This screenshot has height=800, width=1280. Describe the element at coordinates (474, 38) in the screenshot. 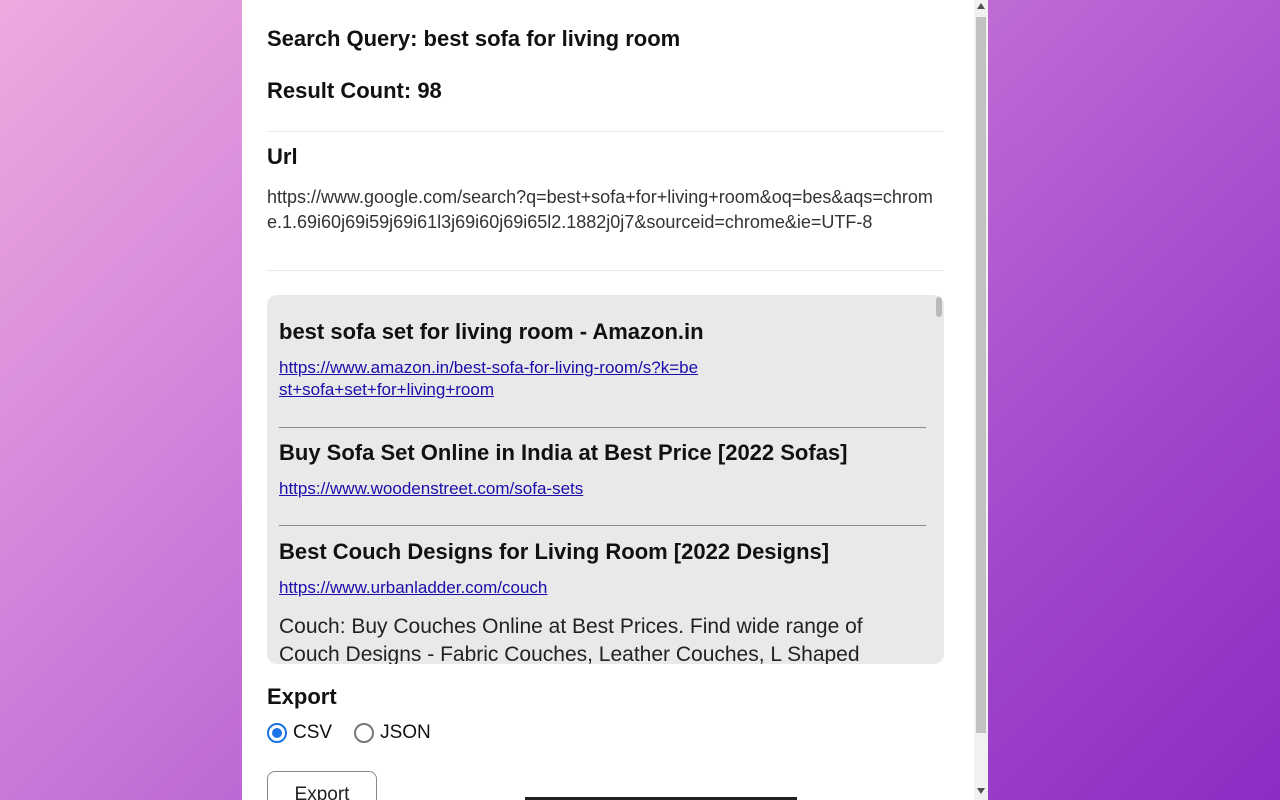

I see `search-query-heading: Search Query: best sofa for living room` at that location.